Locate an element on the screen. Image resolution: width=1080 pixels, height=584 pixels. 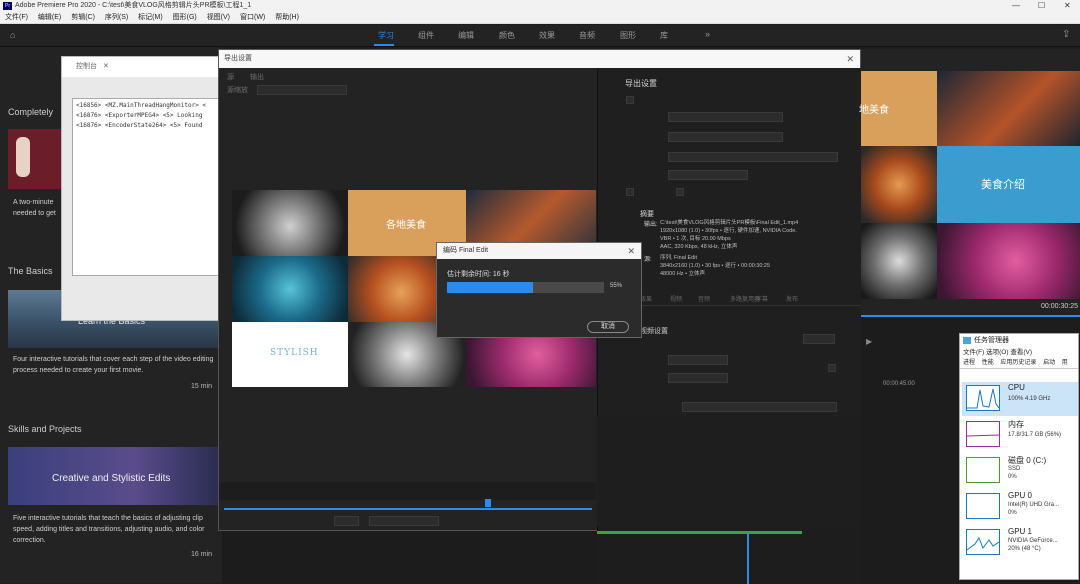
export-dialog-title: 导出设置 is located at coordinates (238, 58).